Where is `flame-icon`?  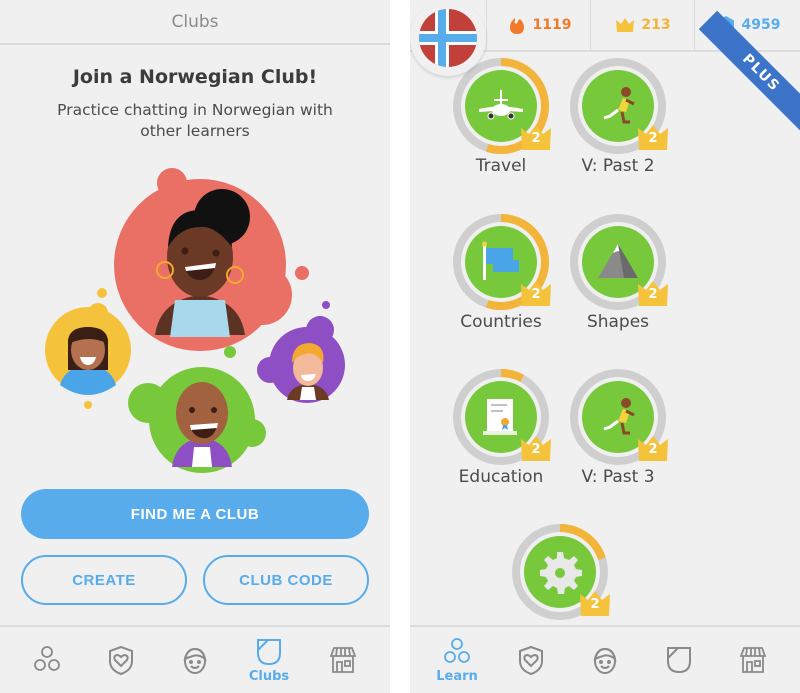 flame-icon is located at coordinates (516, 26).